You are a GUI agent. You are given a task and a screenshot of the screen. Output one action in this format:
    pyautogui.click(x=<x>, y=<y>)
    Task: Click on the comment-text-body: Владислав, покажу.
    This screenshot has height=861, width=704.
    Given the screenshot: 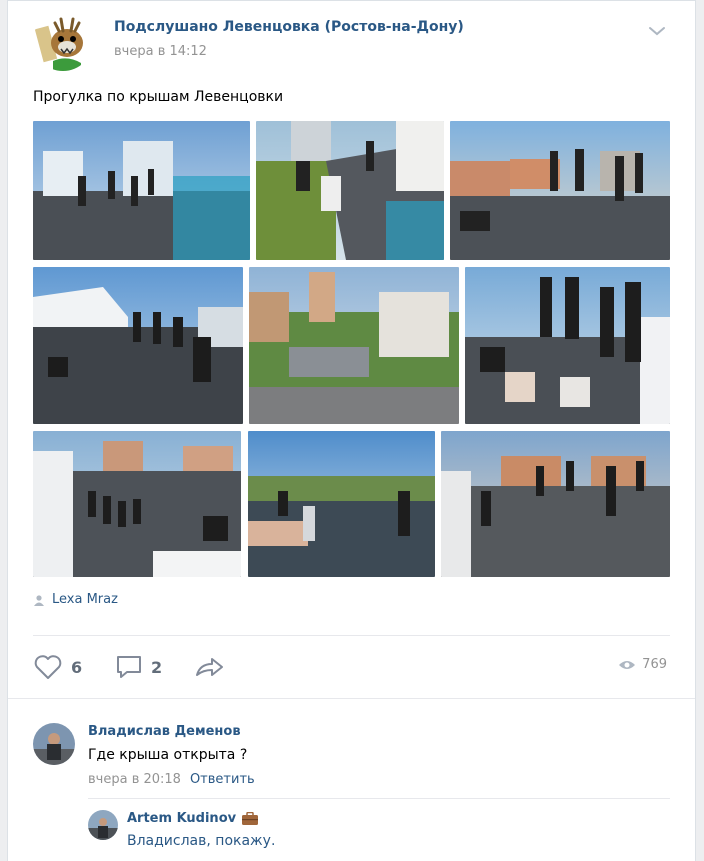 What is the action you would take?
    pyautogui.click(x=201, y=841)
    